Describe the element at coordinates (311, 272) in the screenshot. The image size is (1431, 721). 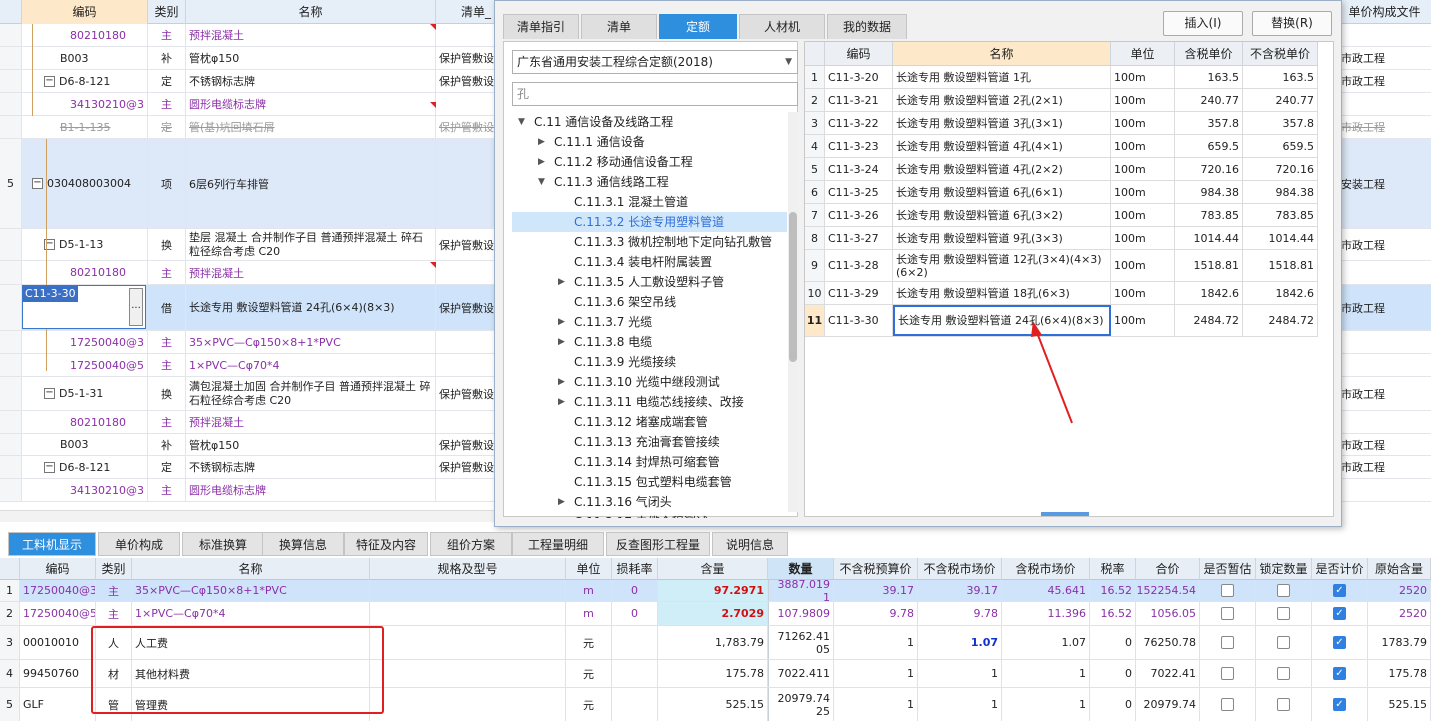
I see `row-name: 预拌混凝土` at that location.